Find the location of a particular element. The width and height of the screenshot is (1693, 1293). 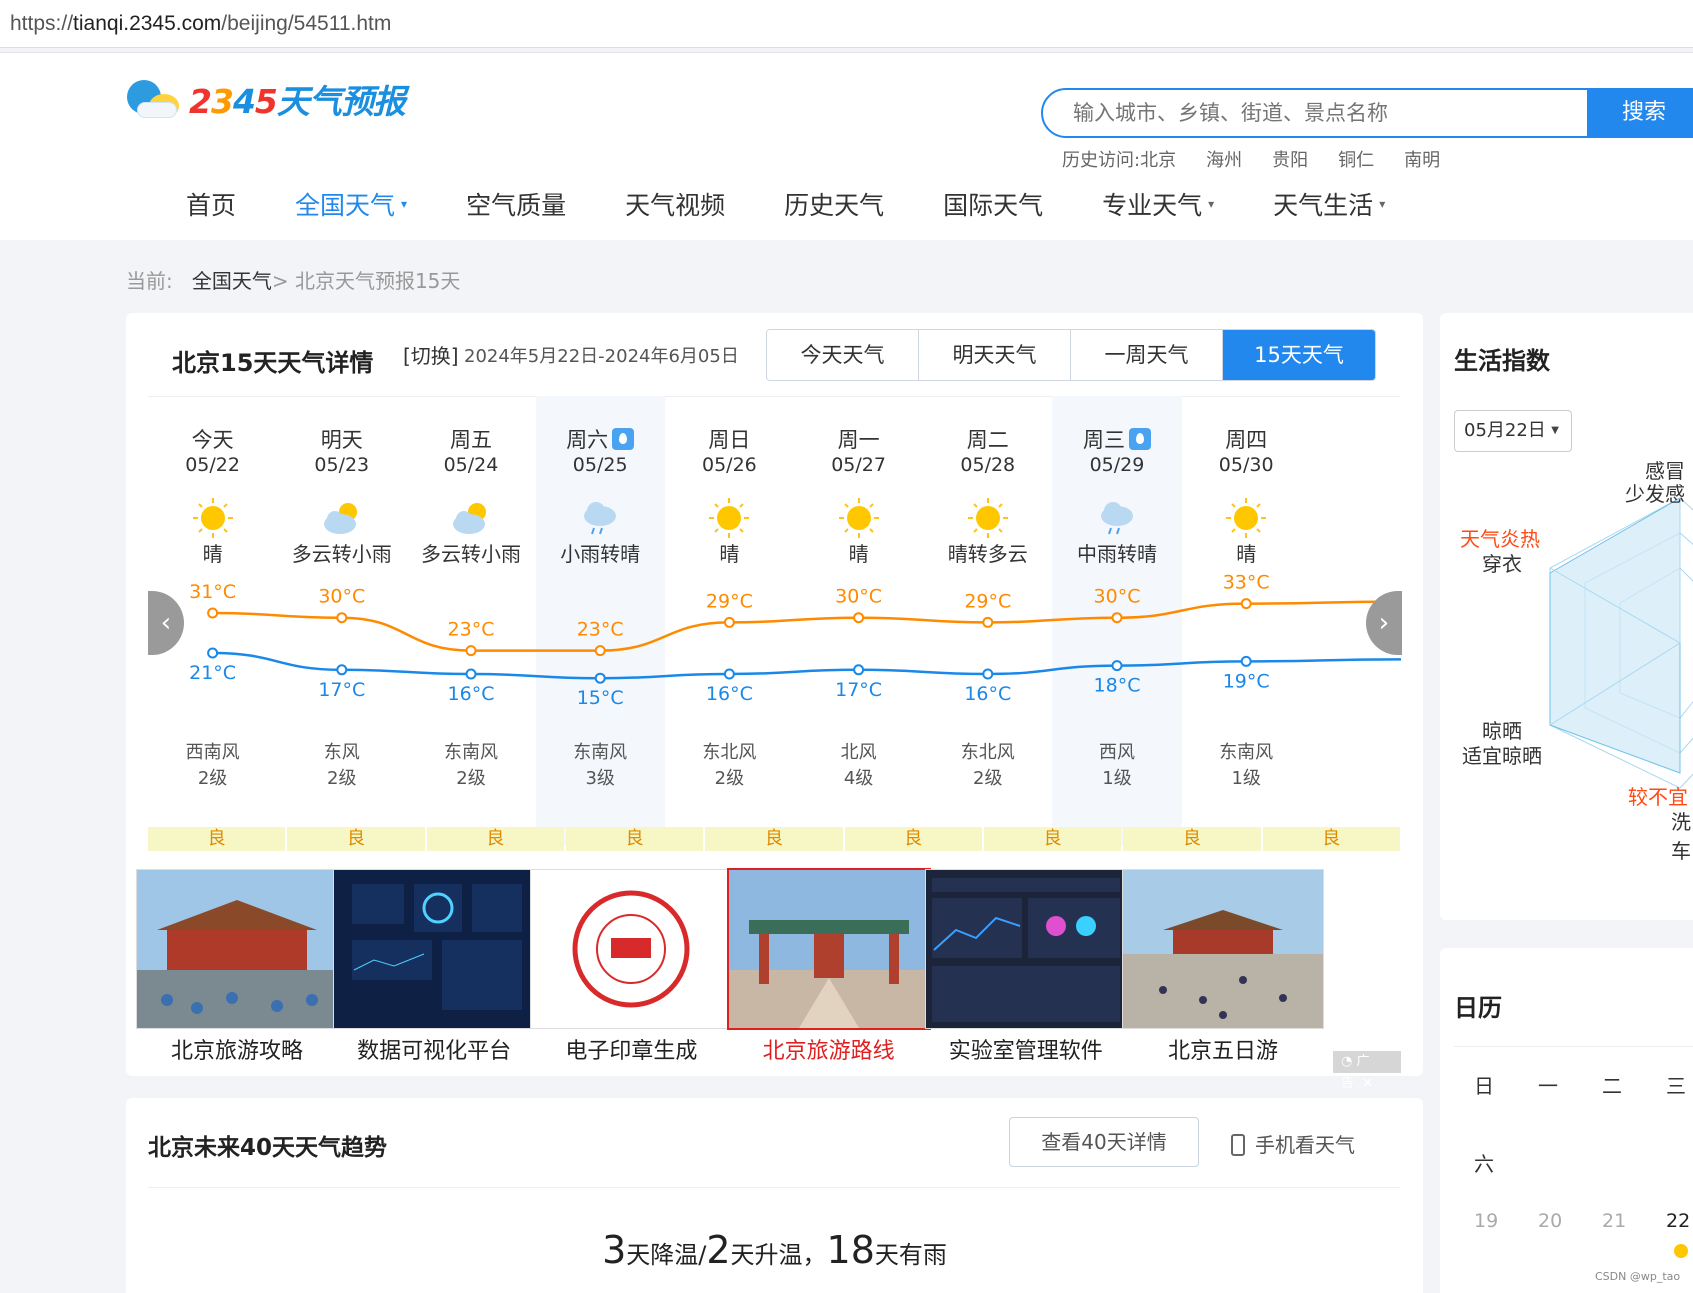

day-wind-direction: 东南风 is located at coordinates (1246, 752).